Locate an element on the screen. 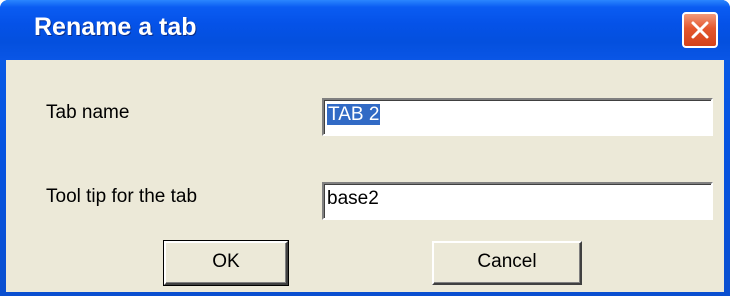  tooltip-input: base2 is located at coordinates (517, 201).